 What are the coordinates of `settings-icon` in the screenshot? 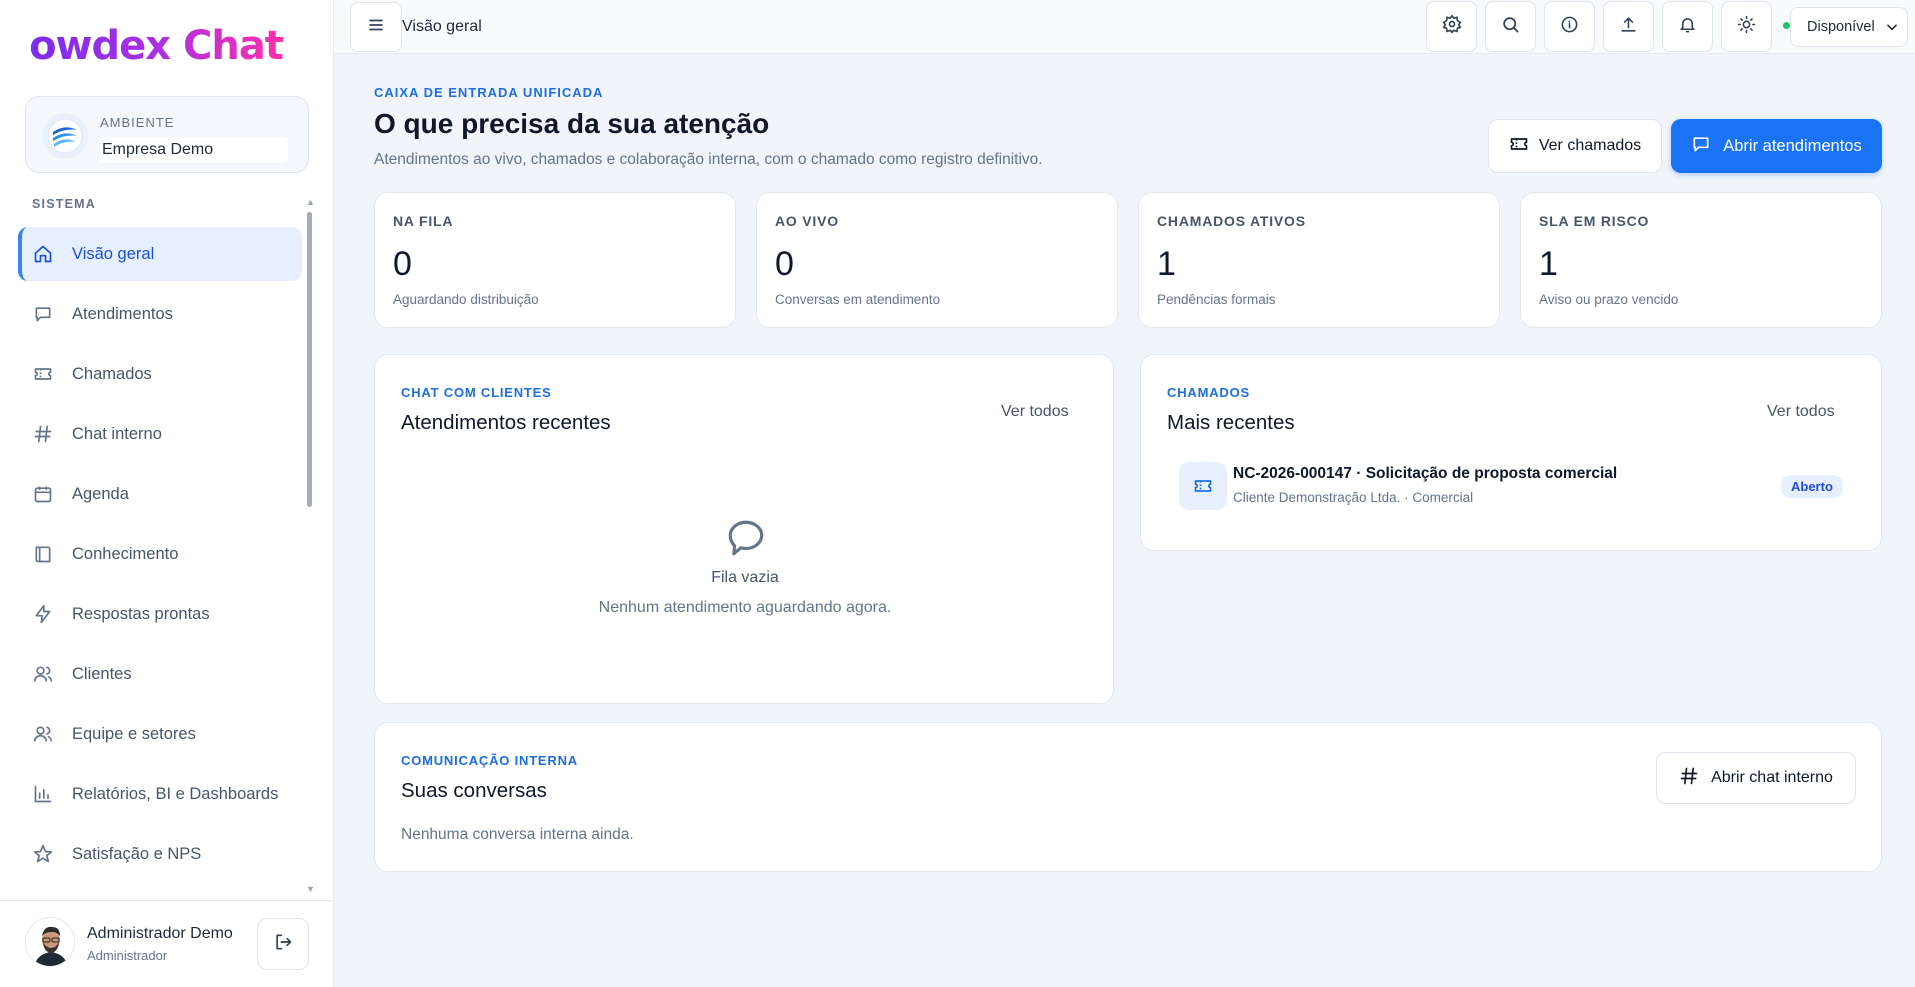 It's located at (1452, 26).